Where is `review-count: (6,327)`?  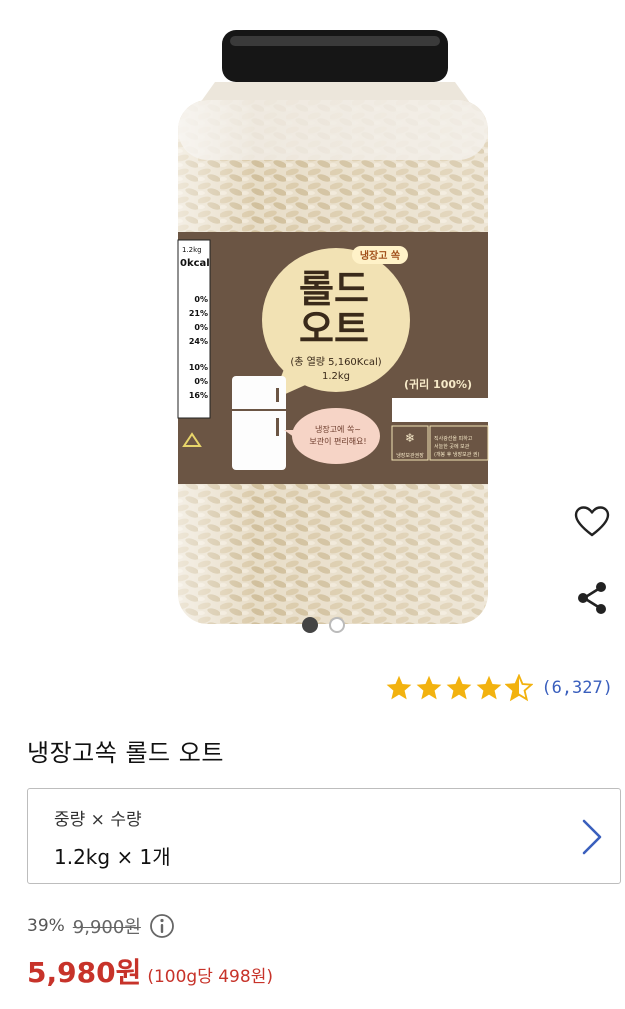
review-count: (6,327) is located at coordinates (577, 688).